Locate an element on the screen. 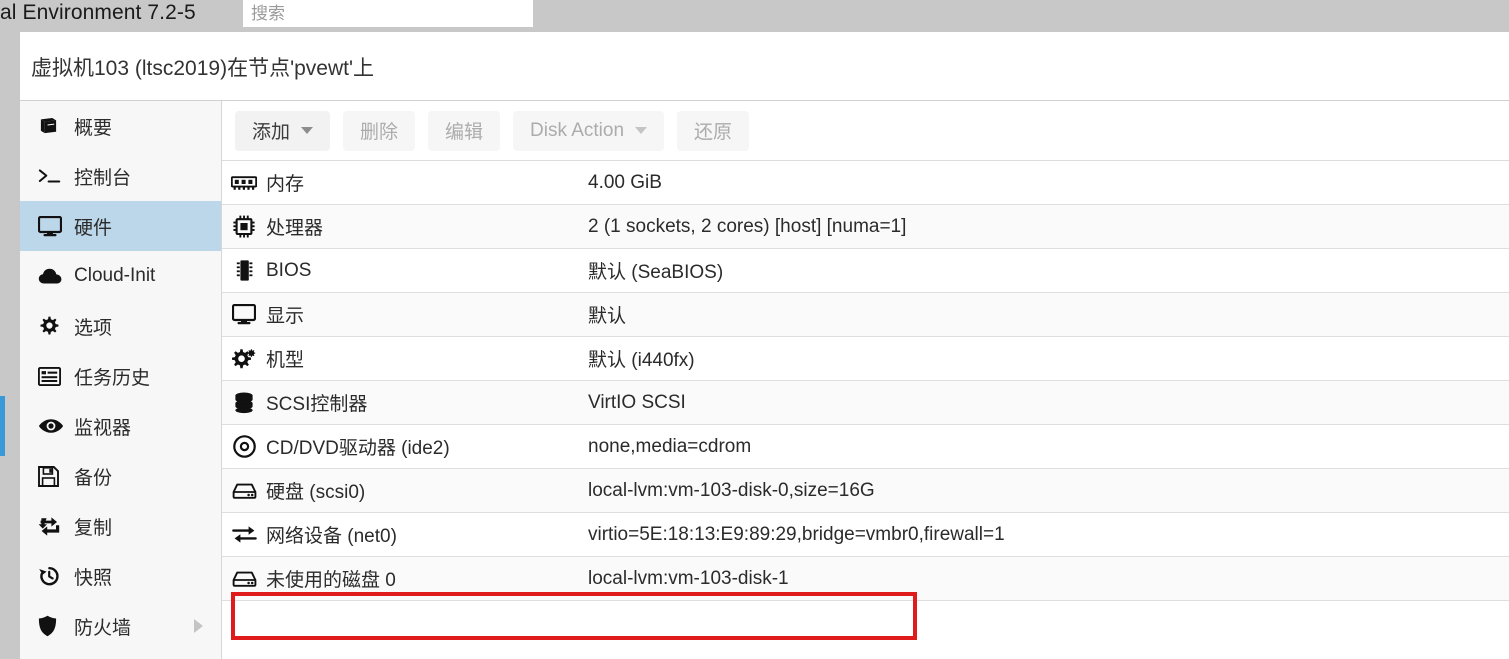  hardware-value: VirtIO SCSI is located at coordinates (637, 402).